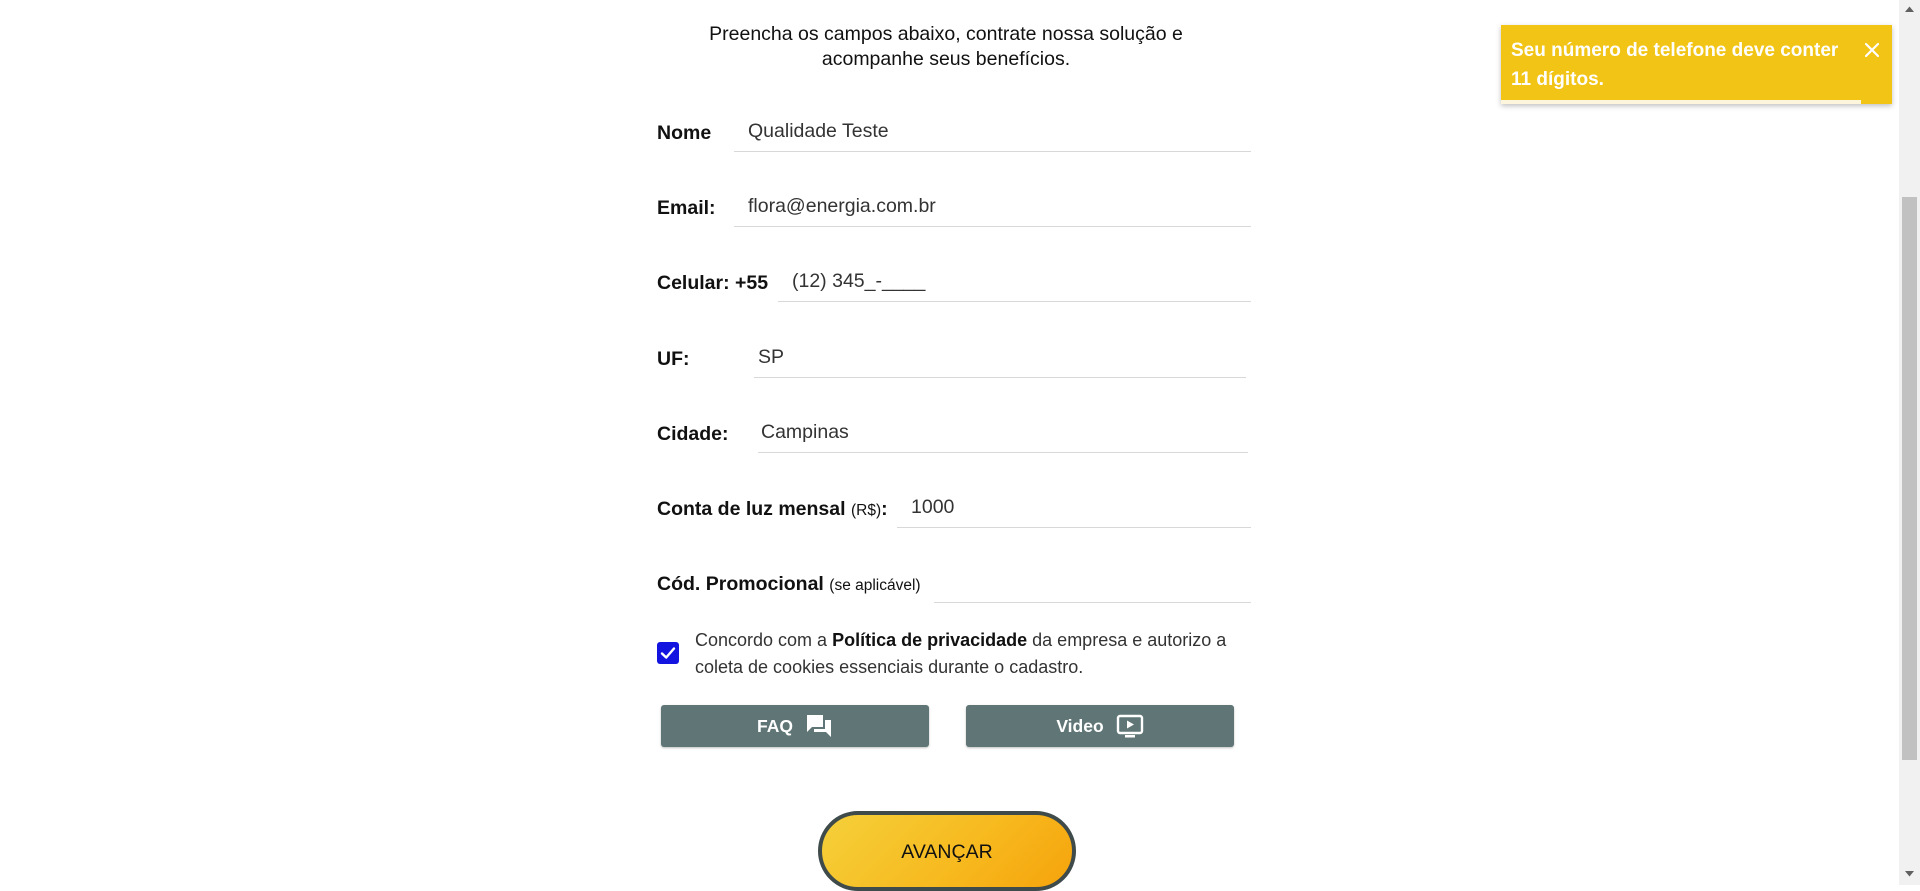 This screenshot has width=1920, height=891. I want to click on privacy-policy-link: Política de privacidade, so click(929, 640).